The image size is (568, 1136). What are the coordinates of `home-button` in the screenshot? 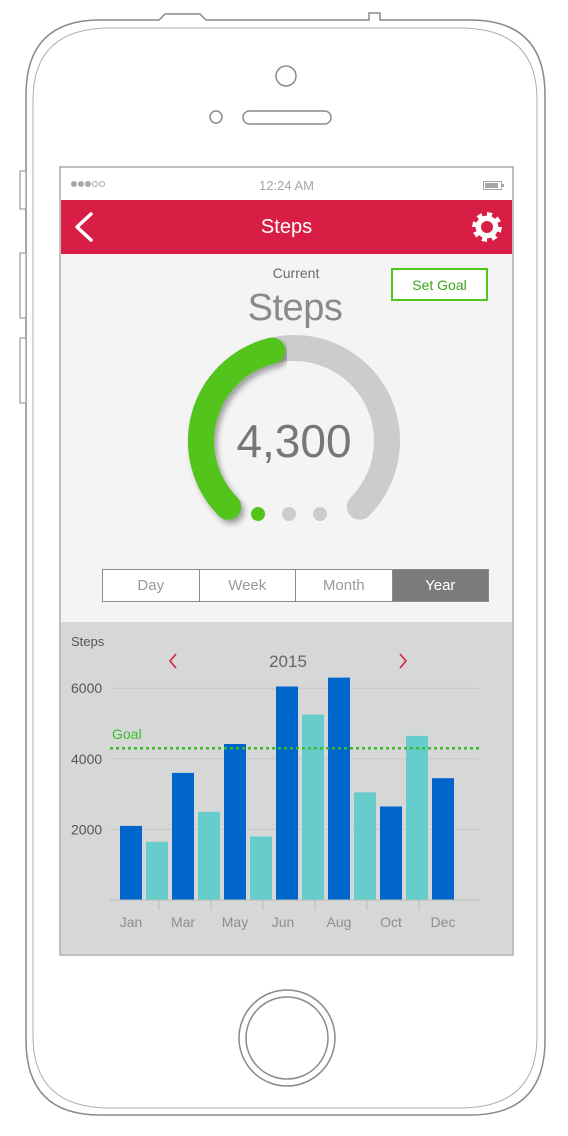 It's located at (287, 1038).